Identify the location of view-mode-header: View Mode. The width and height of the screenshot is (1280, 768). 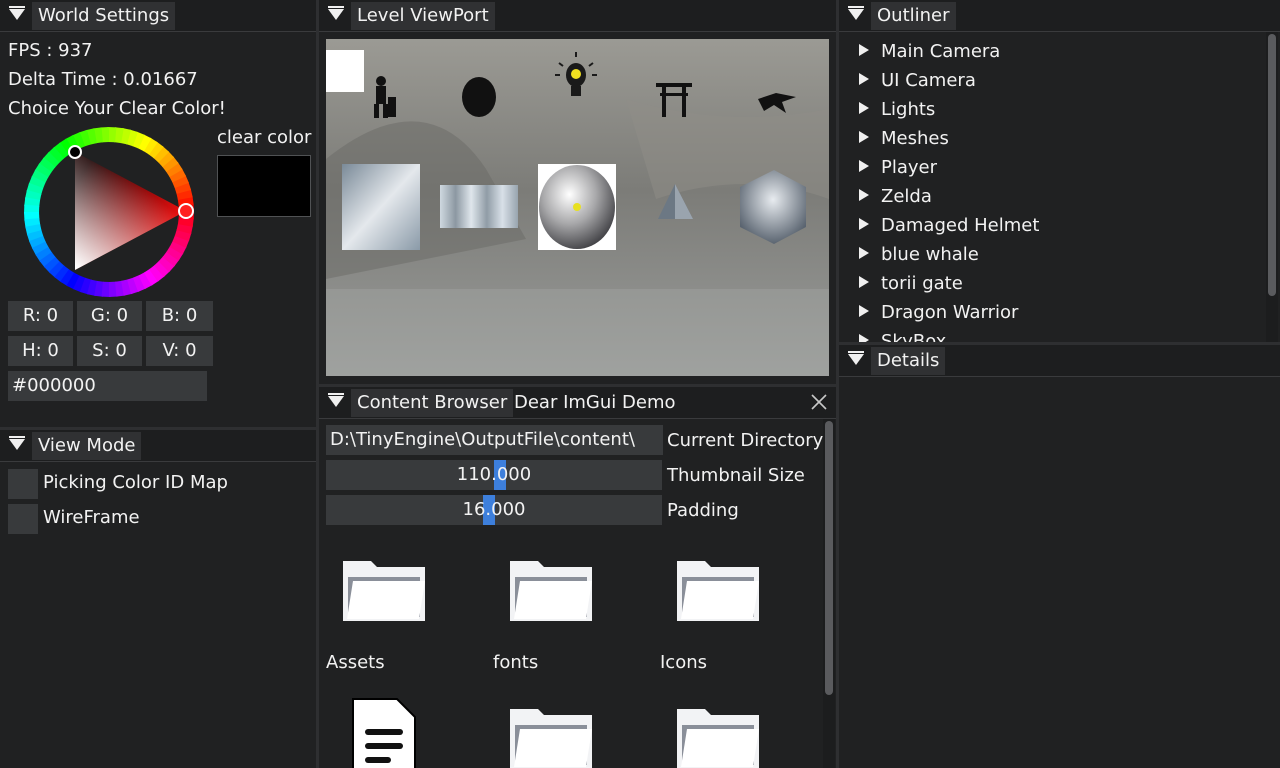
(158, 446).